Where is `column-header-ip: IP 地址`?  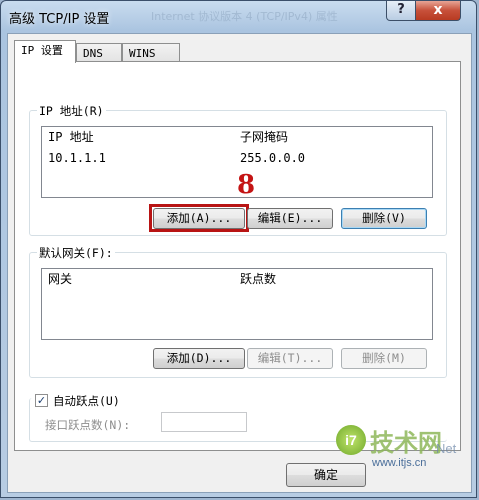 column-header-ip: IP 地址 is located at coordinates (71, 137).